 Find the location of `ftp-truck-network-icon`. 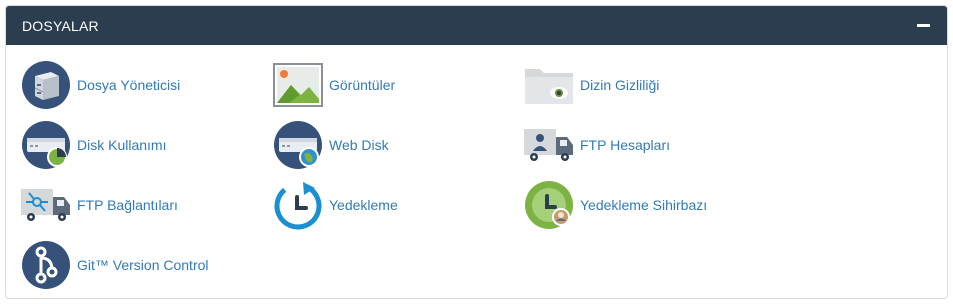

ftp-truck-network-icon is located at coordinates (46, 205).